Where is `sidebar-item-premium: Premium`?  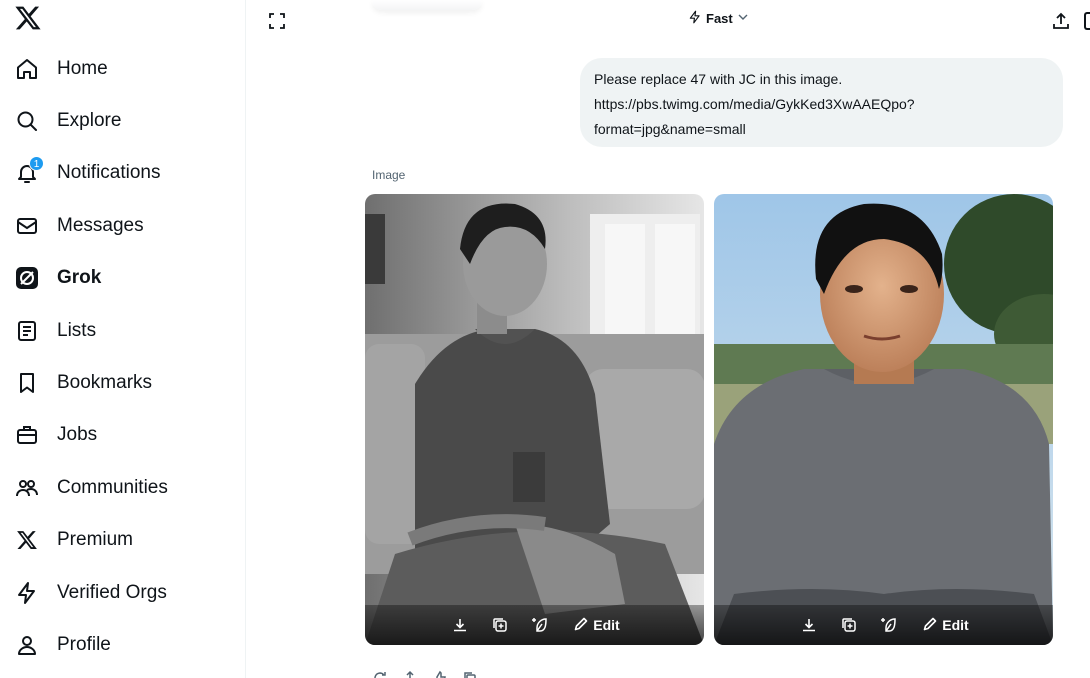 sidebar-item-premium: Premium is located at coordinates (66, 540).